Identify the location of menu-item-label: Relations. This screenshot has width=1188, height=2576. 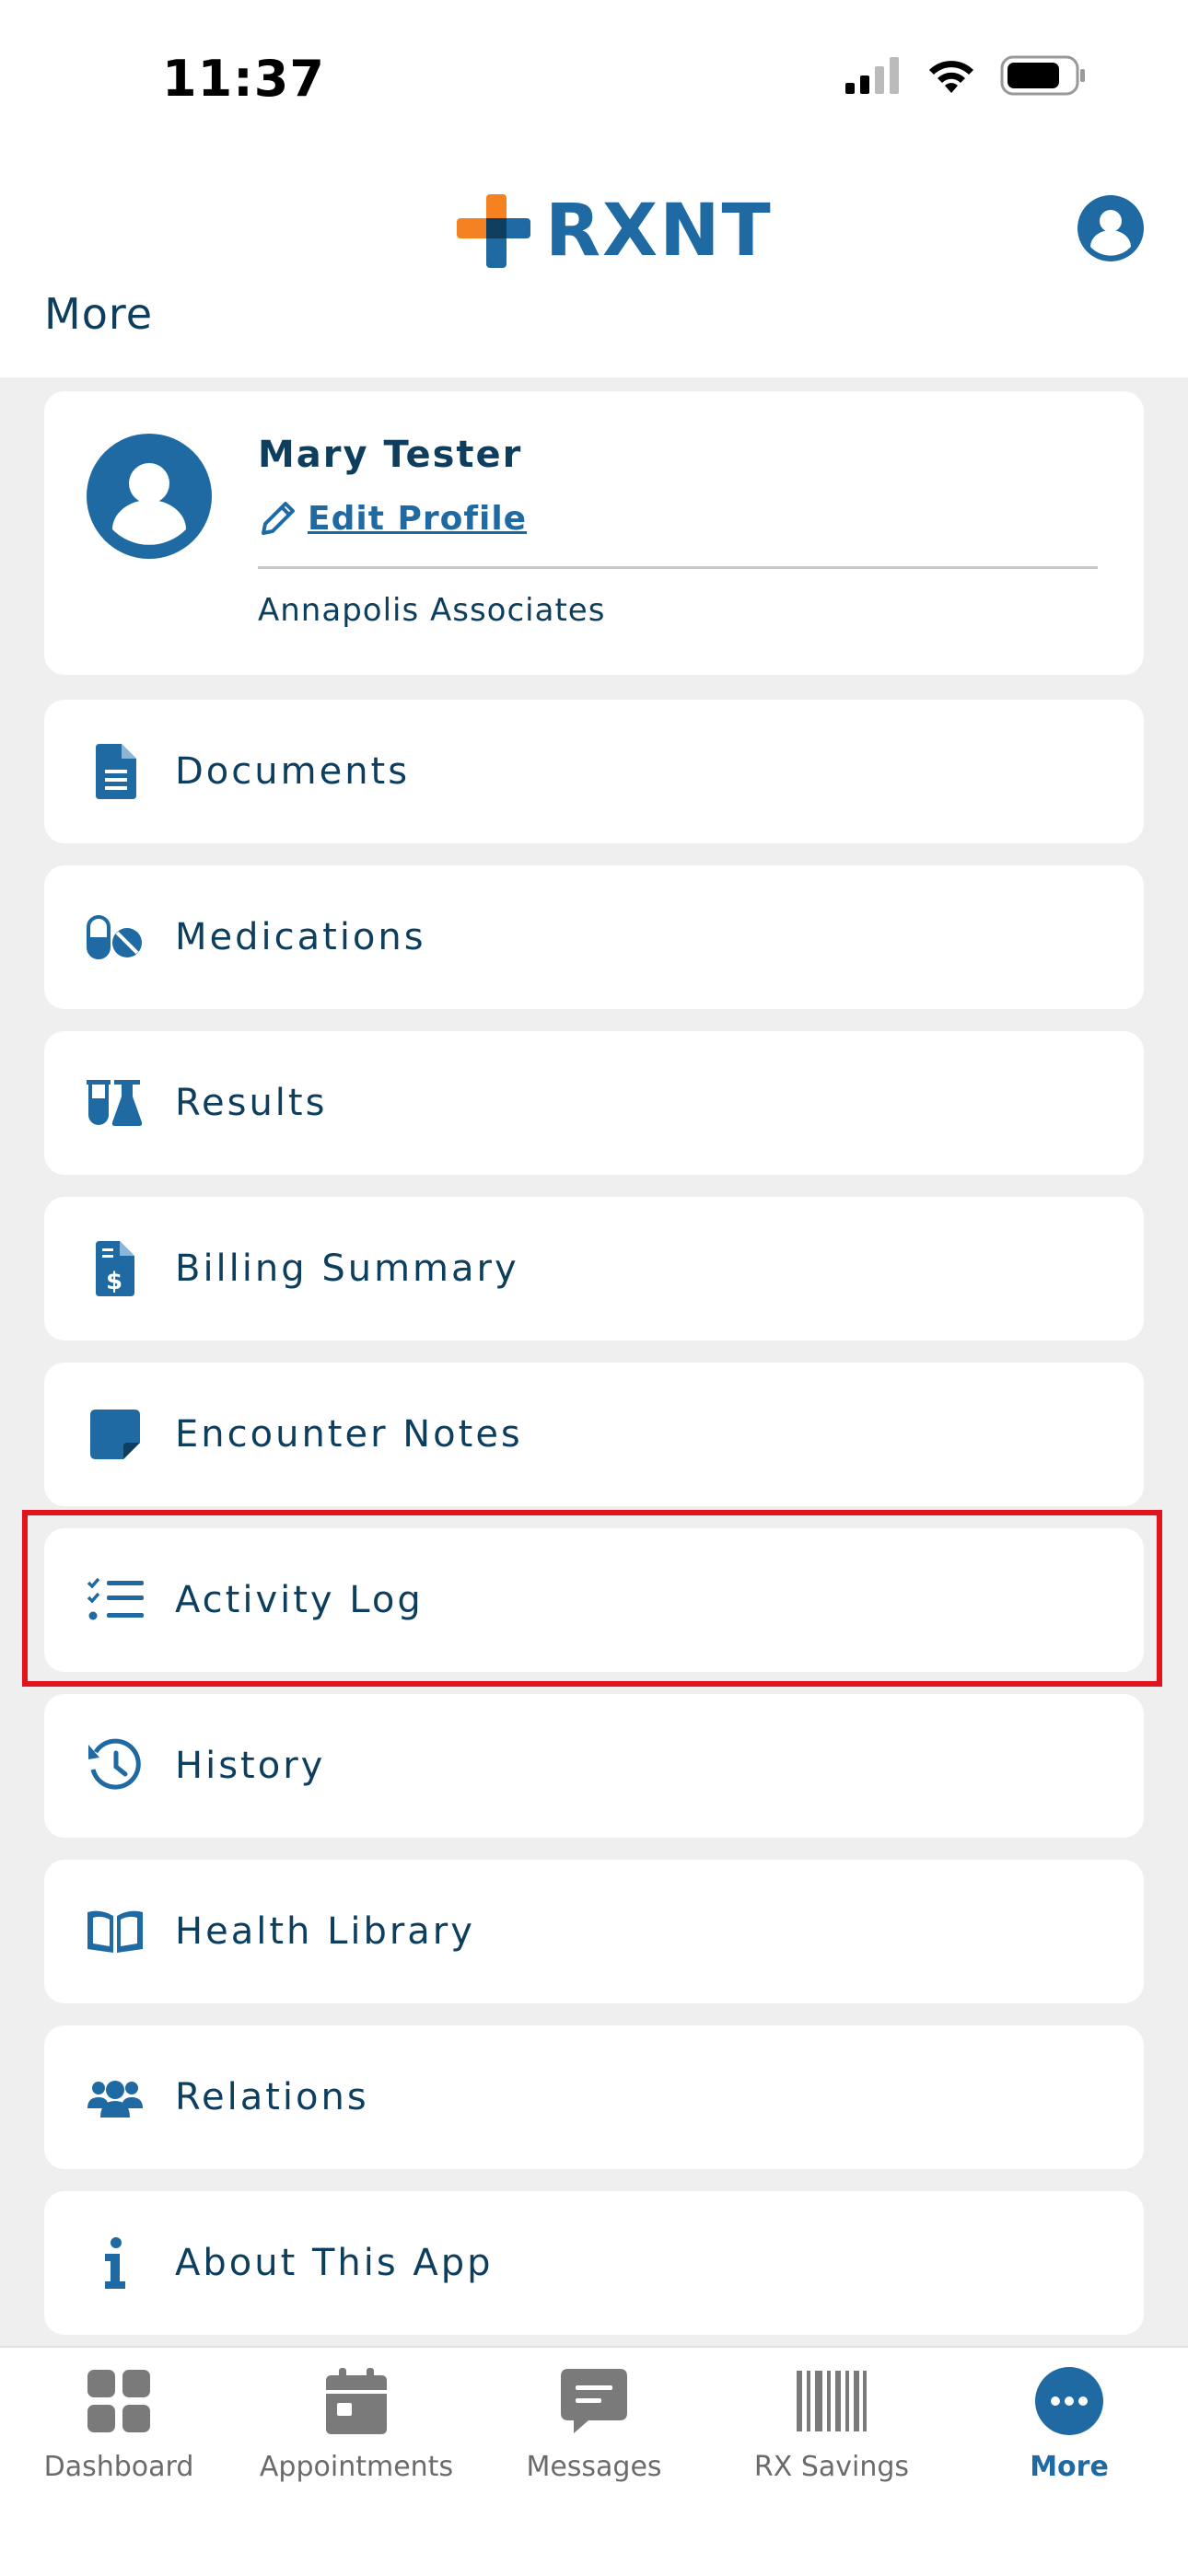
(272, 2097).